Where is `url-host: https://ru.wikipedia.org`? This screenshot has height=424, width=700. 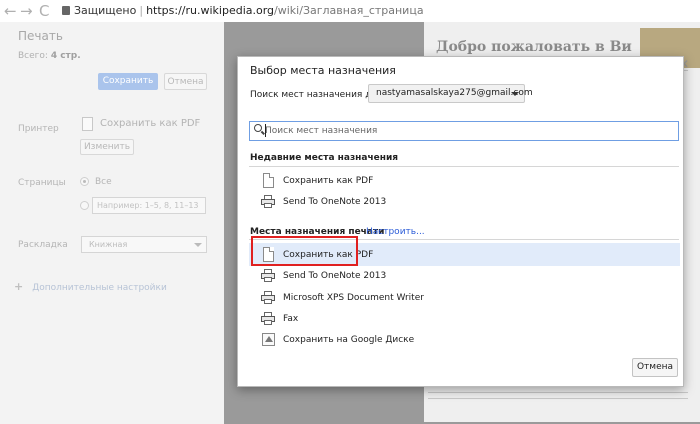
url-host: https://ru.wikipedia.org is located at coordinates (210, 10).